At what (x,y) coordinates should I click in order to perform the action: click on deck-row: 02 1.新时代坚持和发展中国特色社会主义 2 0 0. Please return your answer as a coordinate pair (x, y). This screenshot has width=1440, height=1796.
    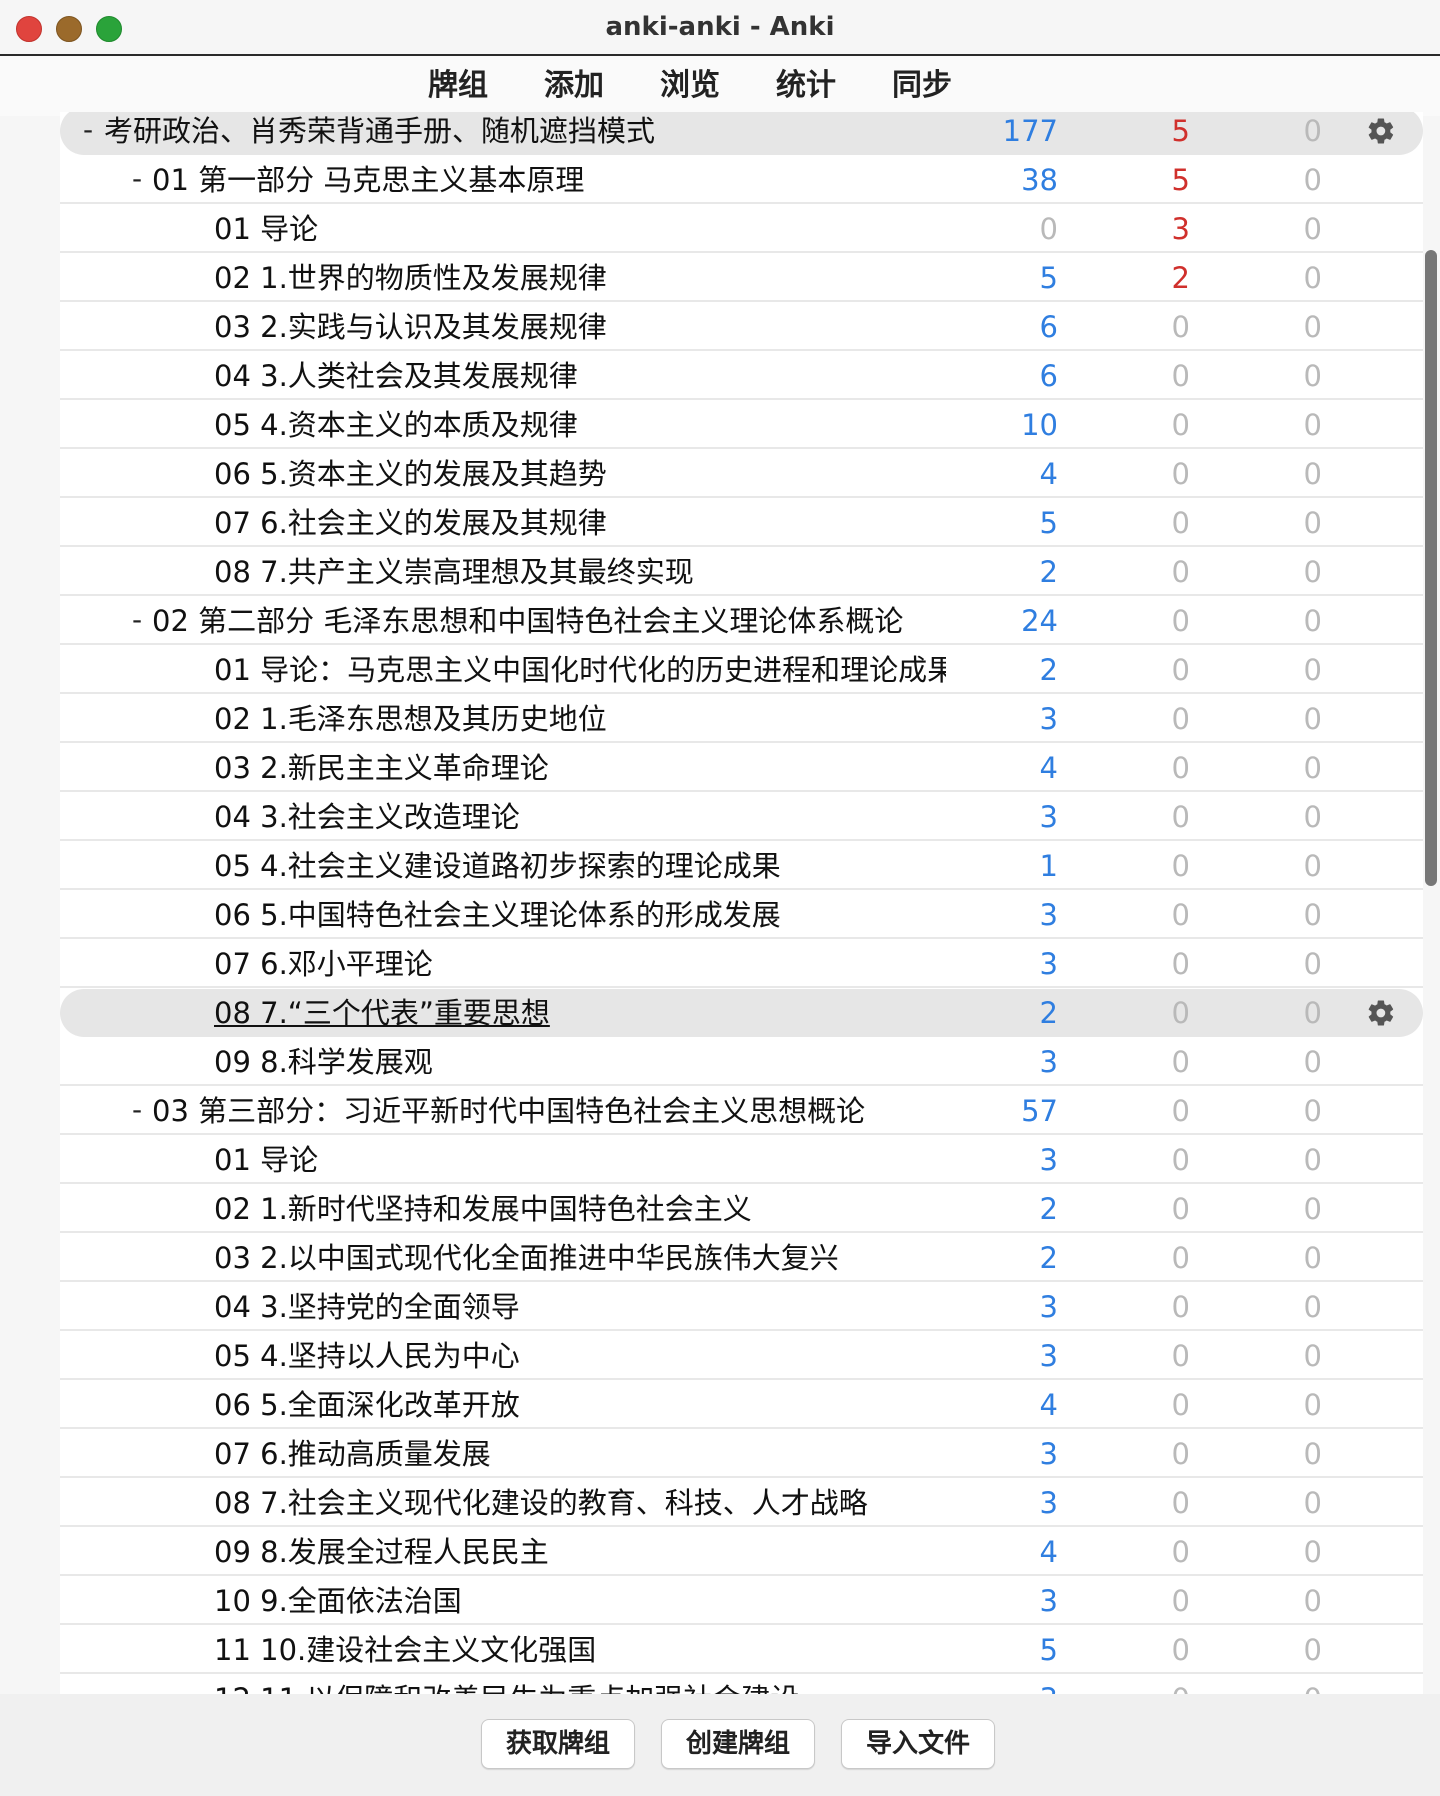
    Looking at the image, I should click on (741, 1209).